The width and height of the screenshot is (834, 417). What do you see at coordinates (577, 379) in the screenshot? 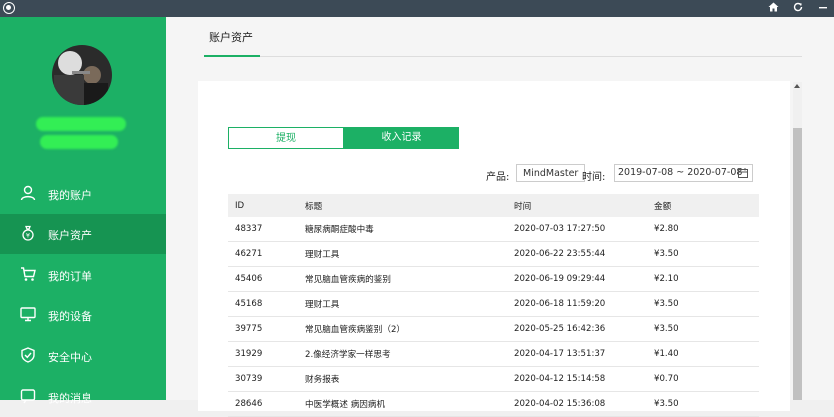
I see `cell-time: 2020-04-12 15:14:58` at bounding box center [577, 379].